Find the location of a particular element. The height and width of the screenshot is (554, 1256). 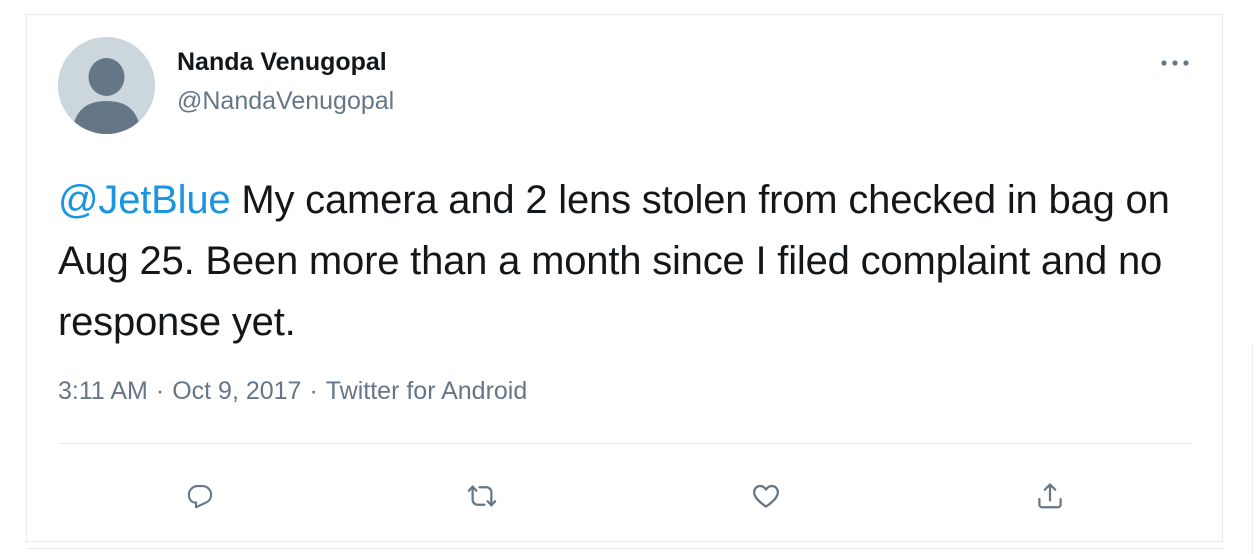

retweet-button is located at coordinates (482, 496).